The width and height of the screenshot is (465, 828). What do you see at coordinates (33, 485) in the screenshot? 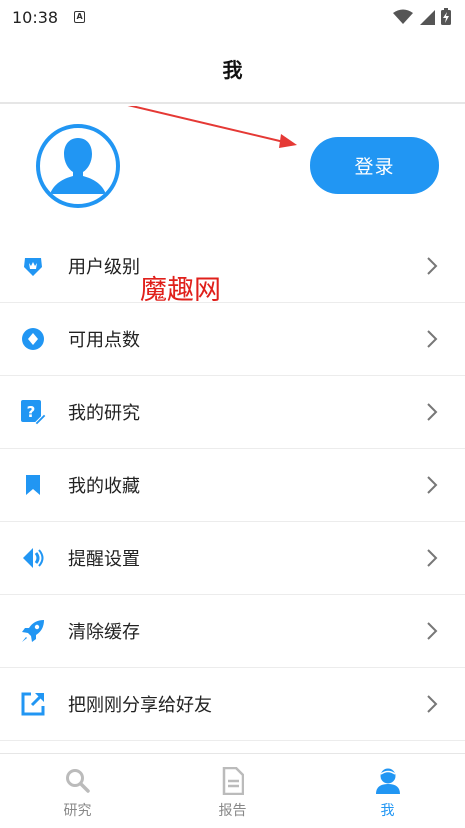
I see `bookmark-icon` at bounding box center [33, 485].